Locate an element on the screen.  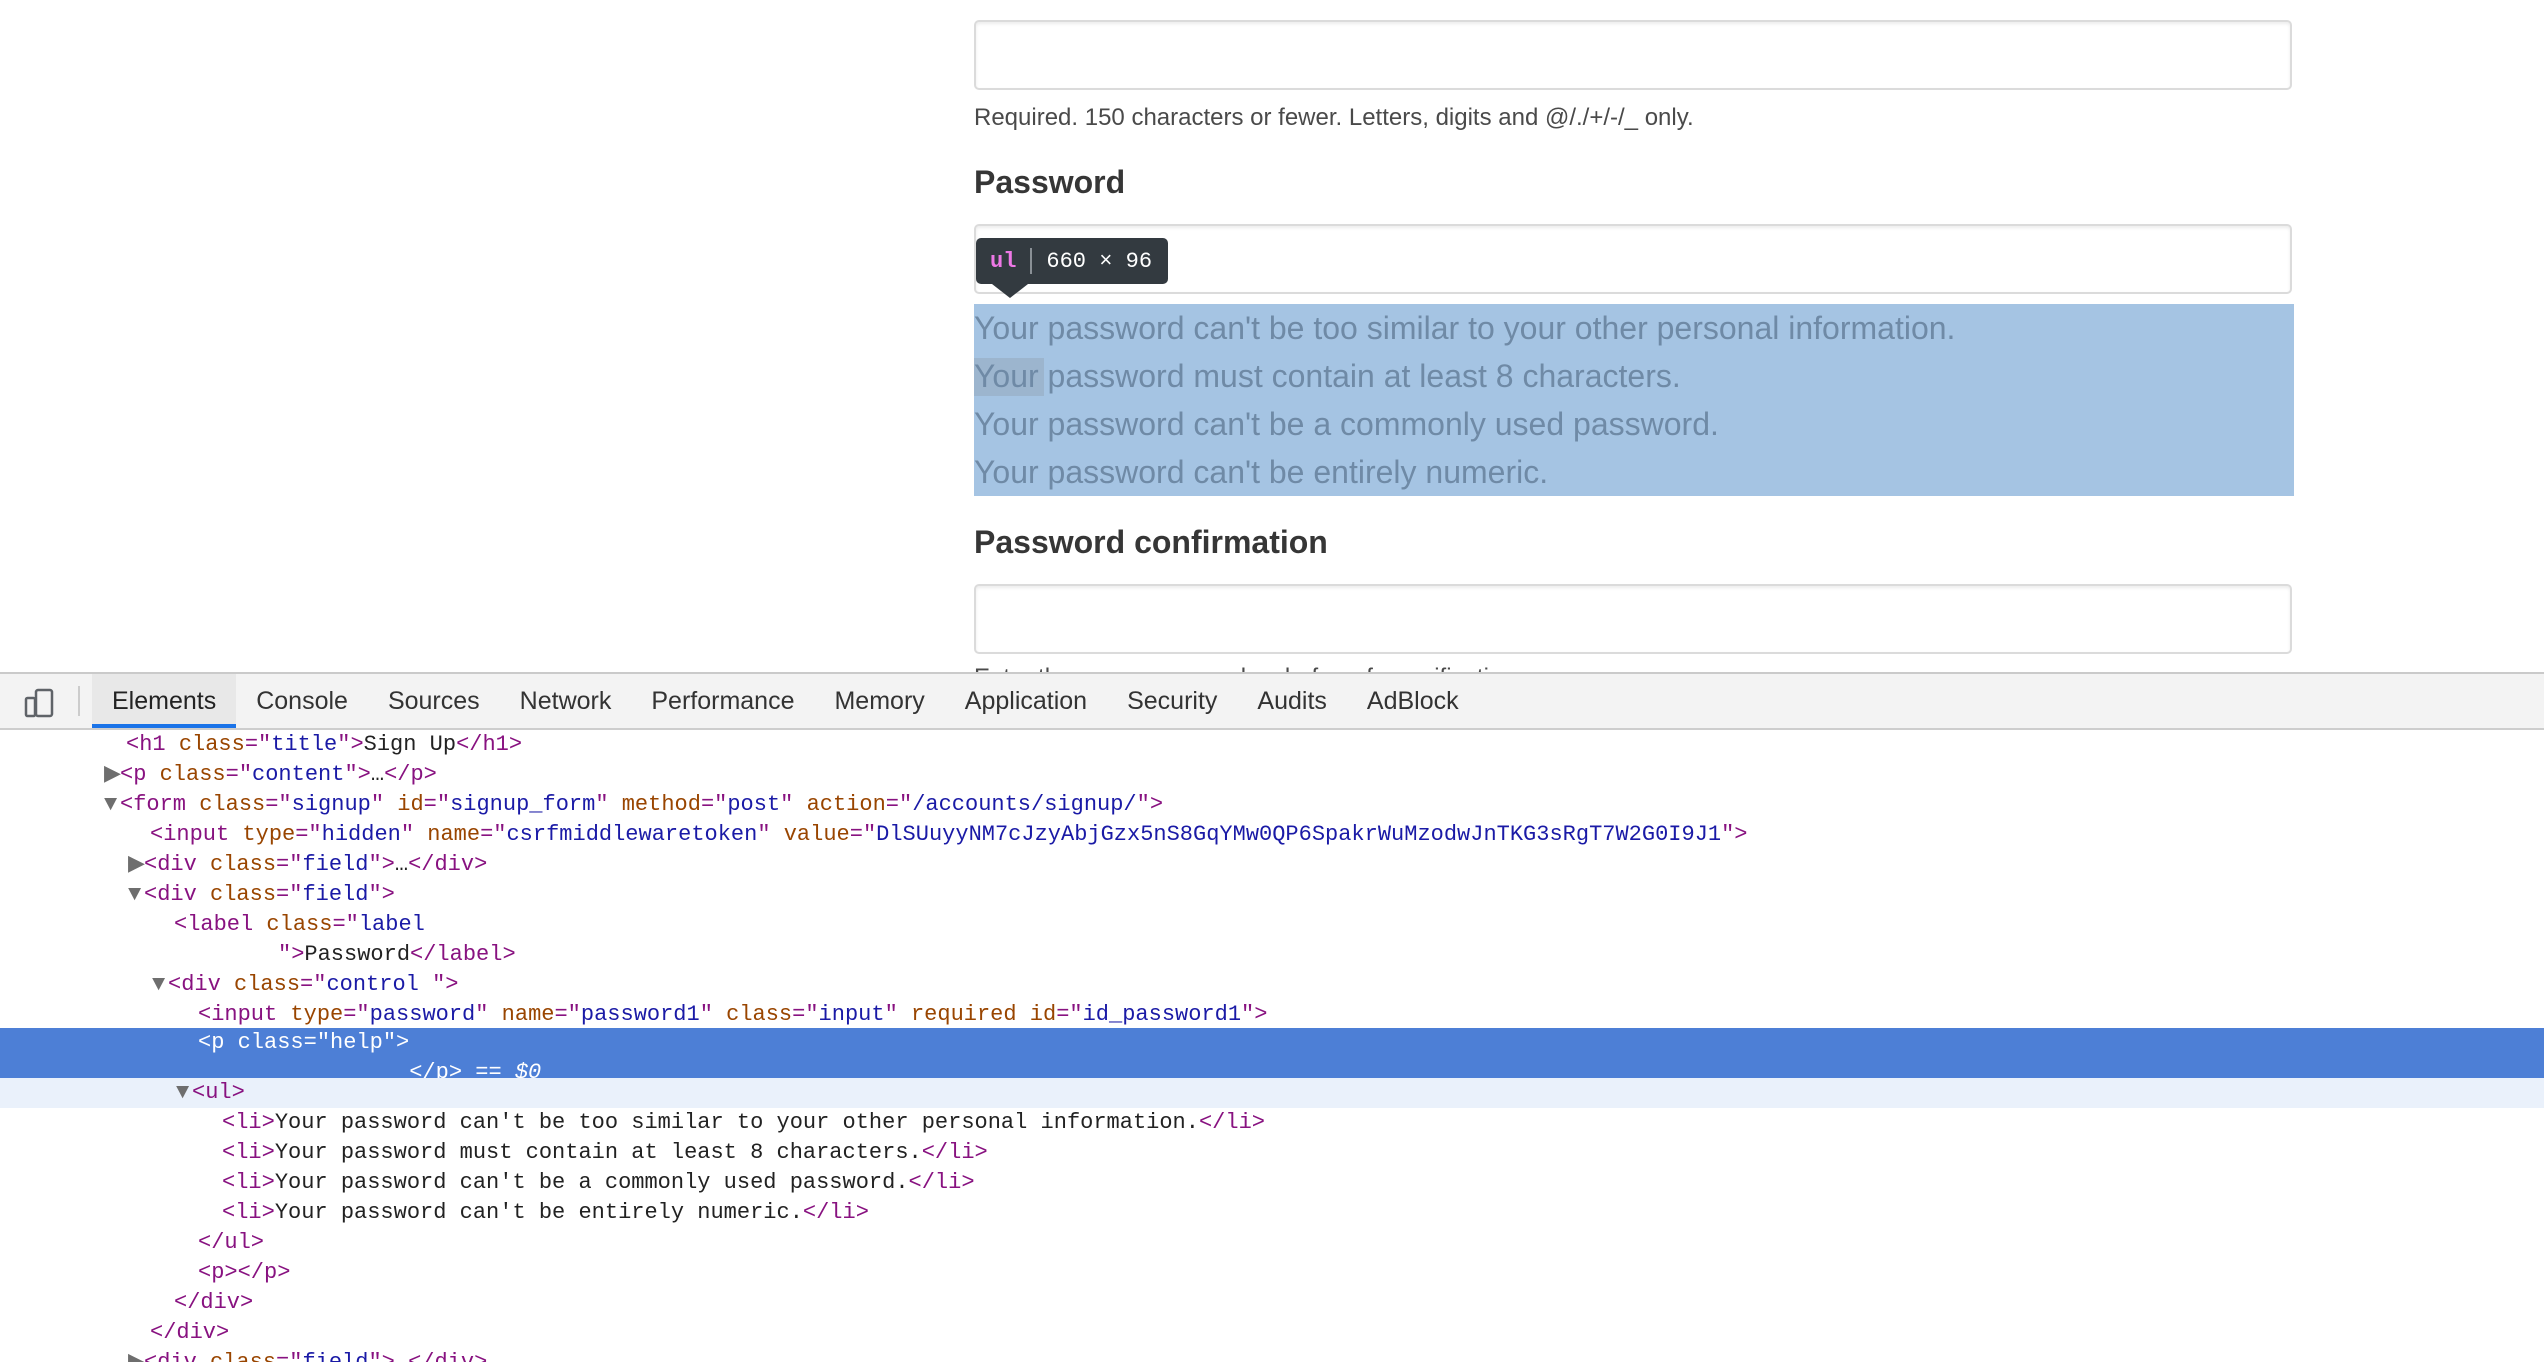
tab-console: Console is located at coordinates (302, 701).